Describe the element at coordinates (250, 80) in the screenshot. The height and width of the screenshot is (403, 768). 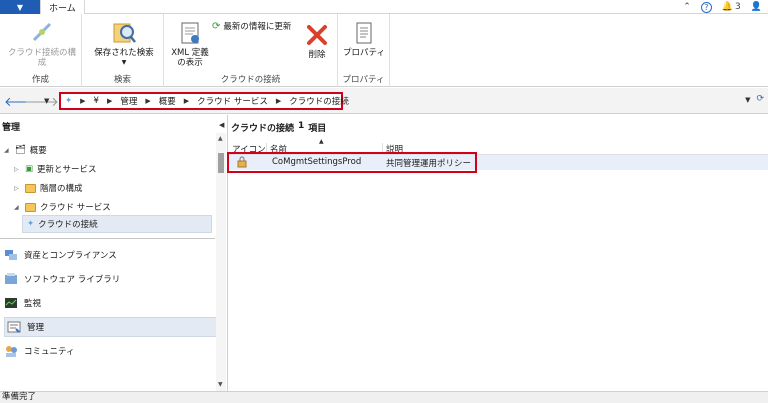
I see `group-label: クラウドの接続` at that location.